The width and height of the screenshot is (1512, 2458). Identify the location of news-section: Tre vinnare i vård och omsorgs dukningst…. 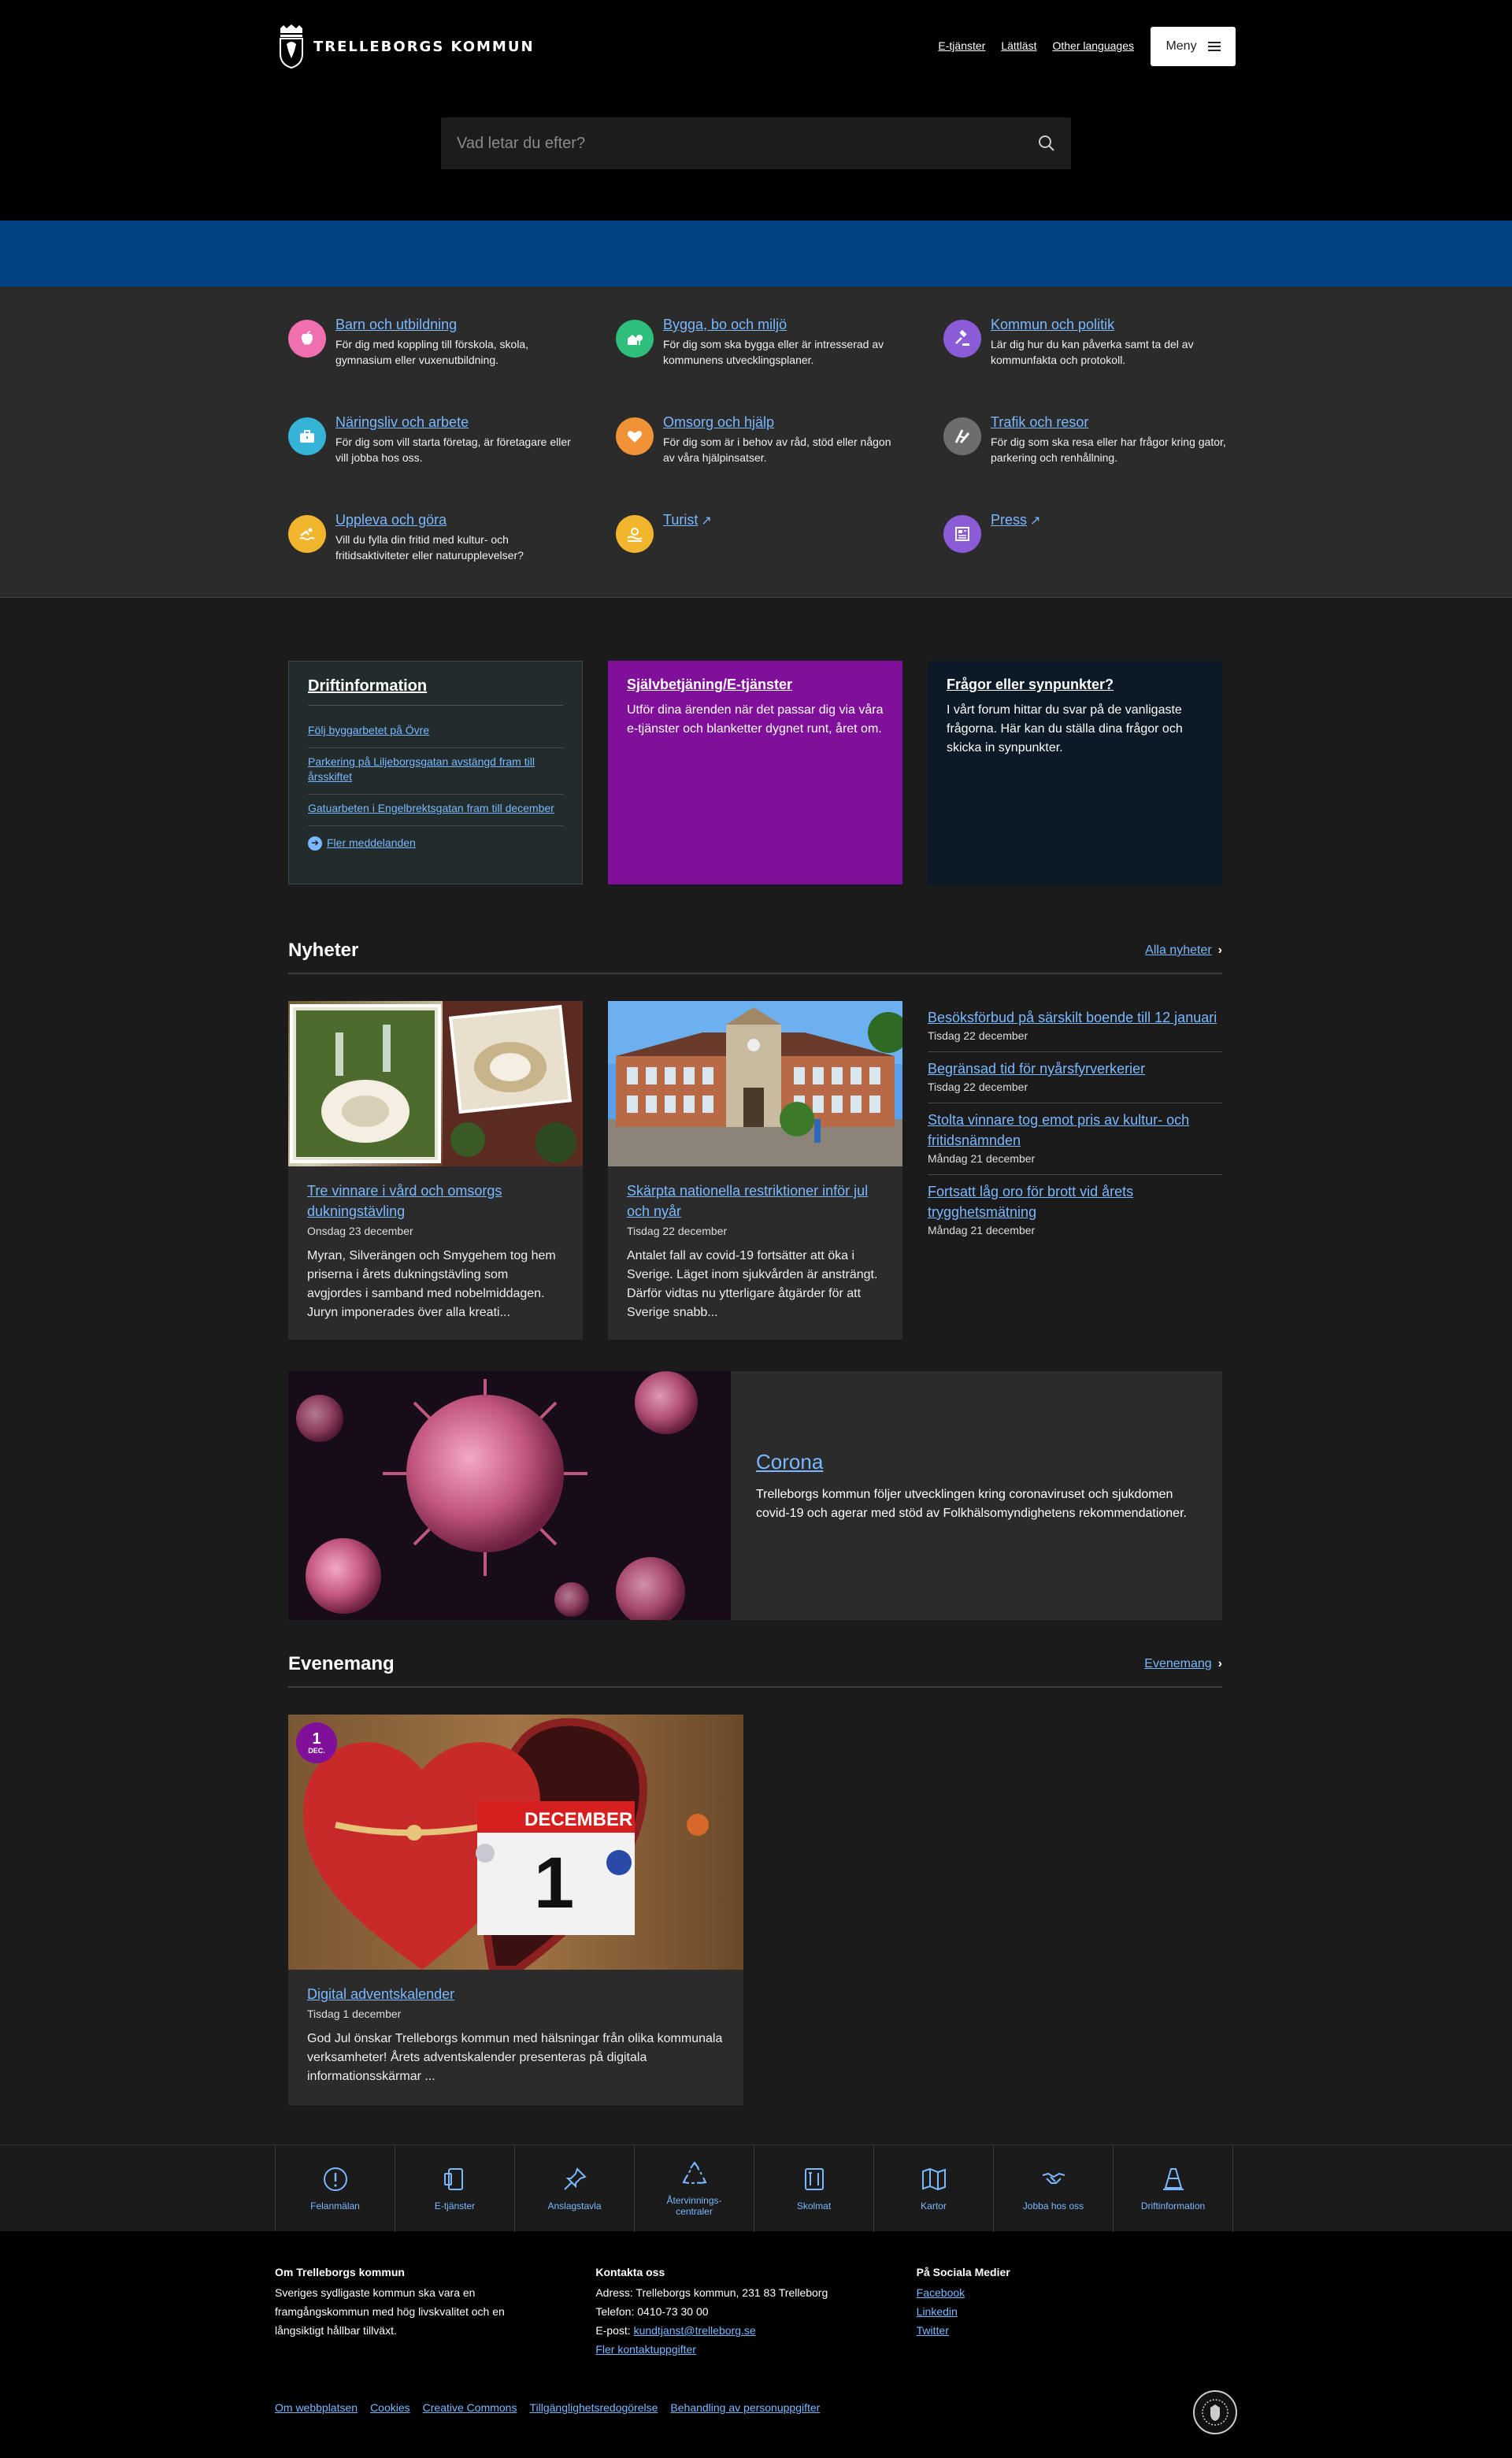
(762, 1170).